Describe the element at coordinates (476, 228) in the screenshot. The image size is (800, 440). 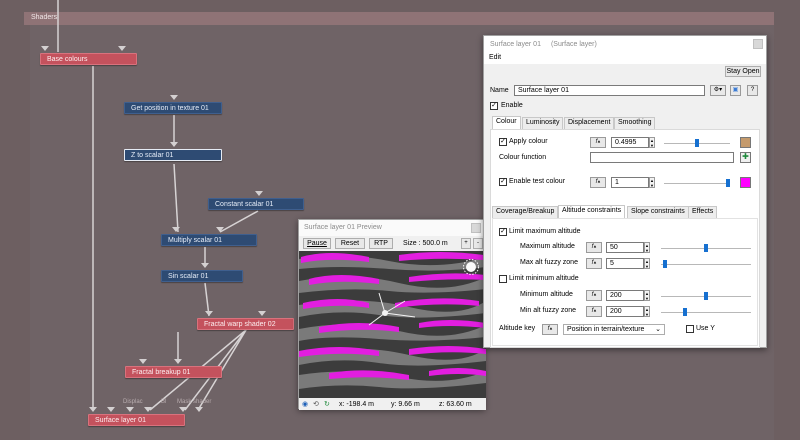
I see `preview-close-button` at that location.